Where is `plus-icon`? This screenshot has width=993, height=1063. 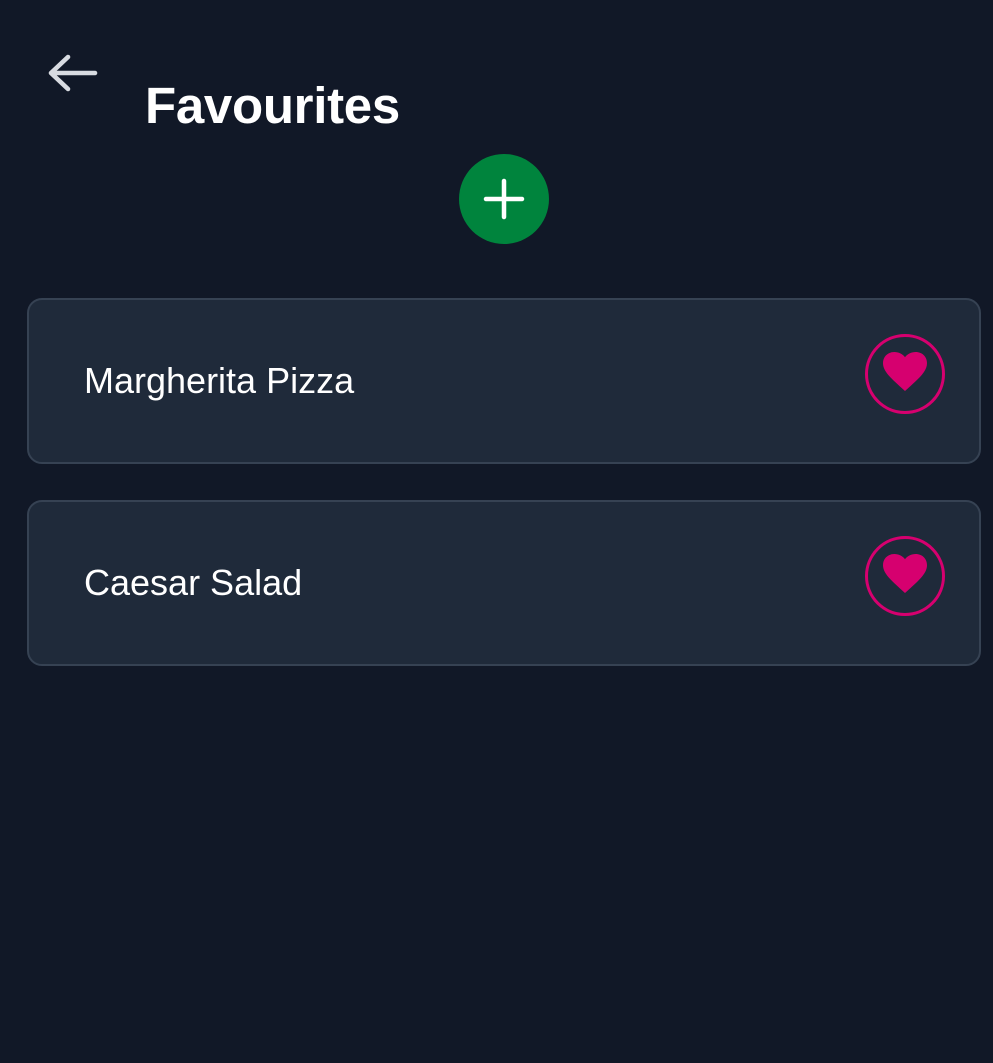
plus-icon is located at coordinates (504, 199).